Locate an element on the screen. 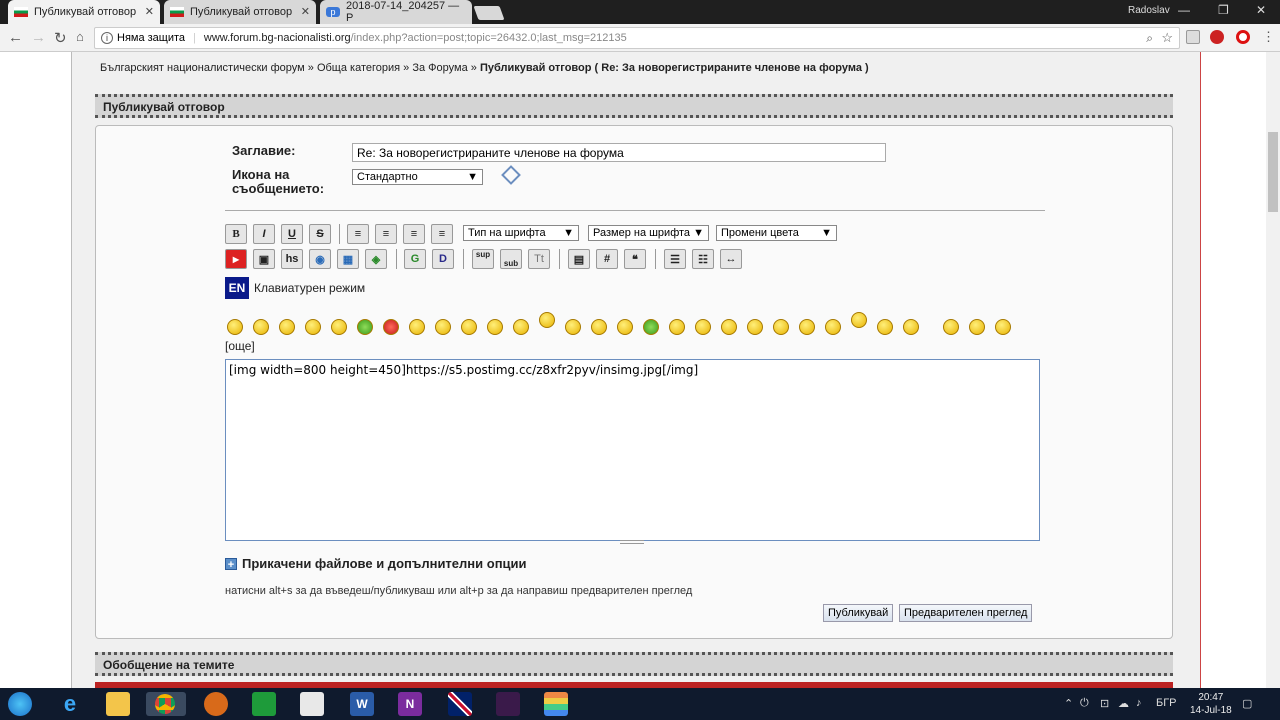  edge-icon: e is located at coordinates (70, 704).